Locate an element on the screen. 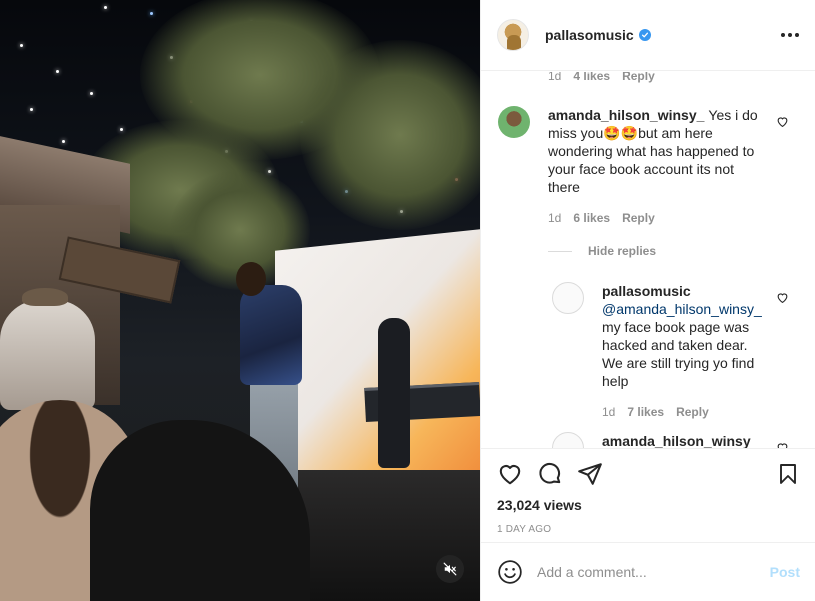  reply-likes: 7 likes is located at coordinates (645, 412).